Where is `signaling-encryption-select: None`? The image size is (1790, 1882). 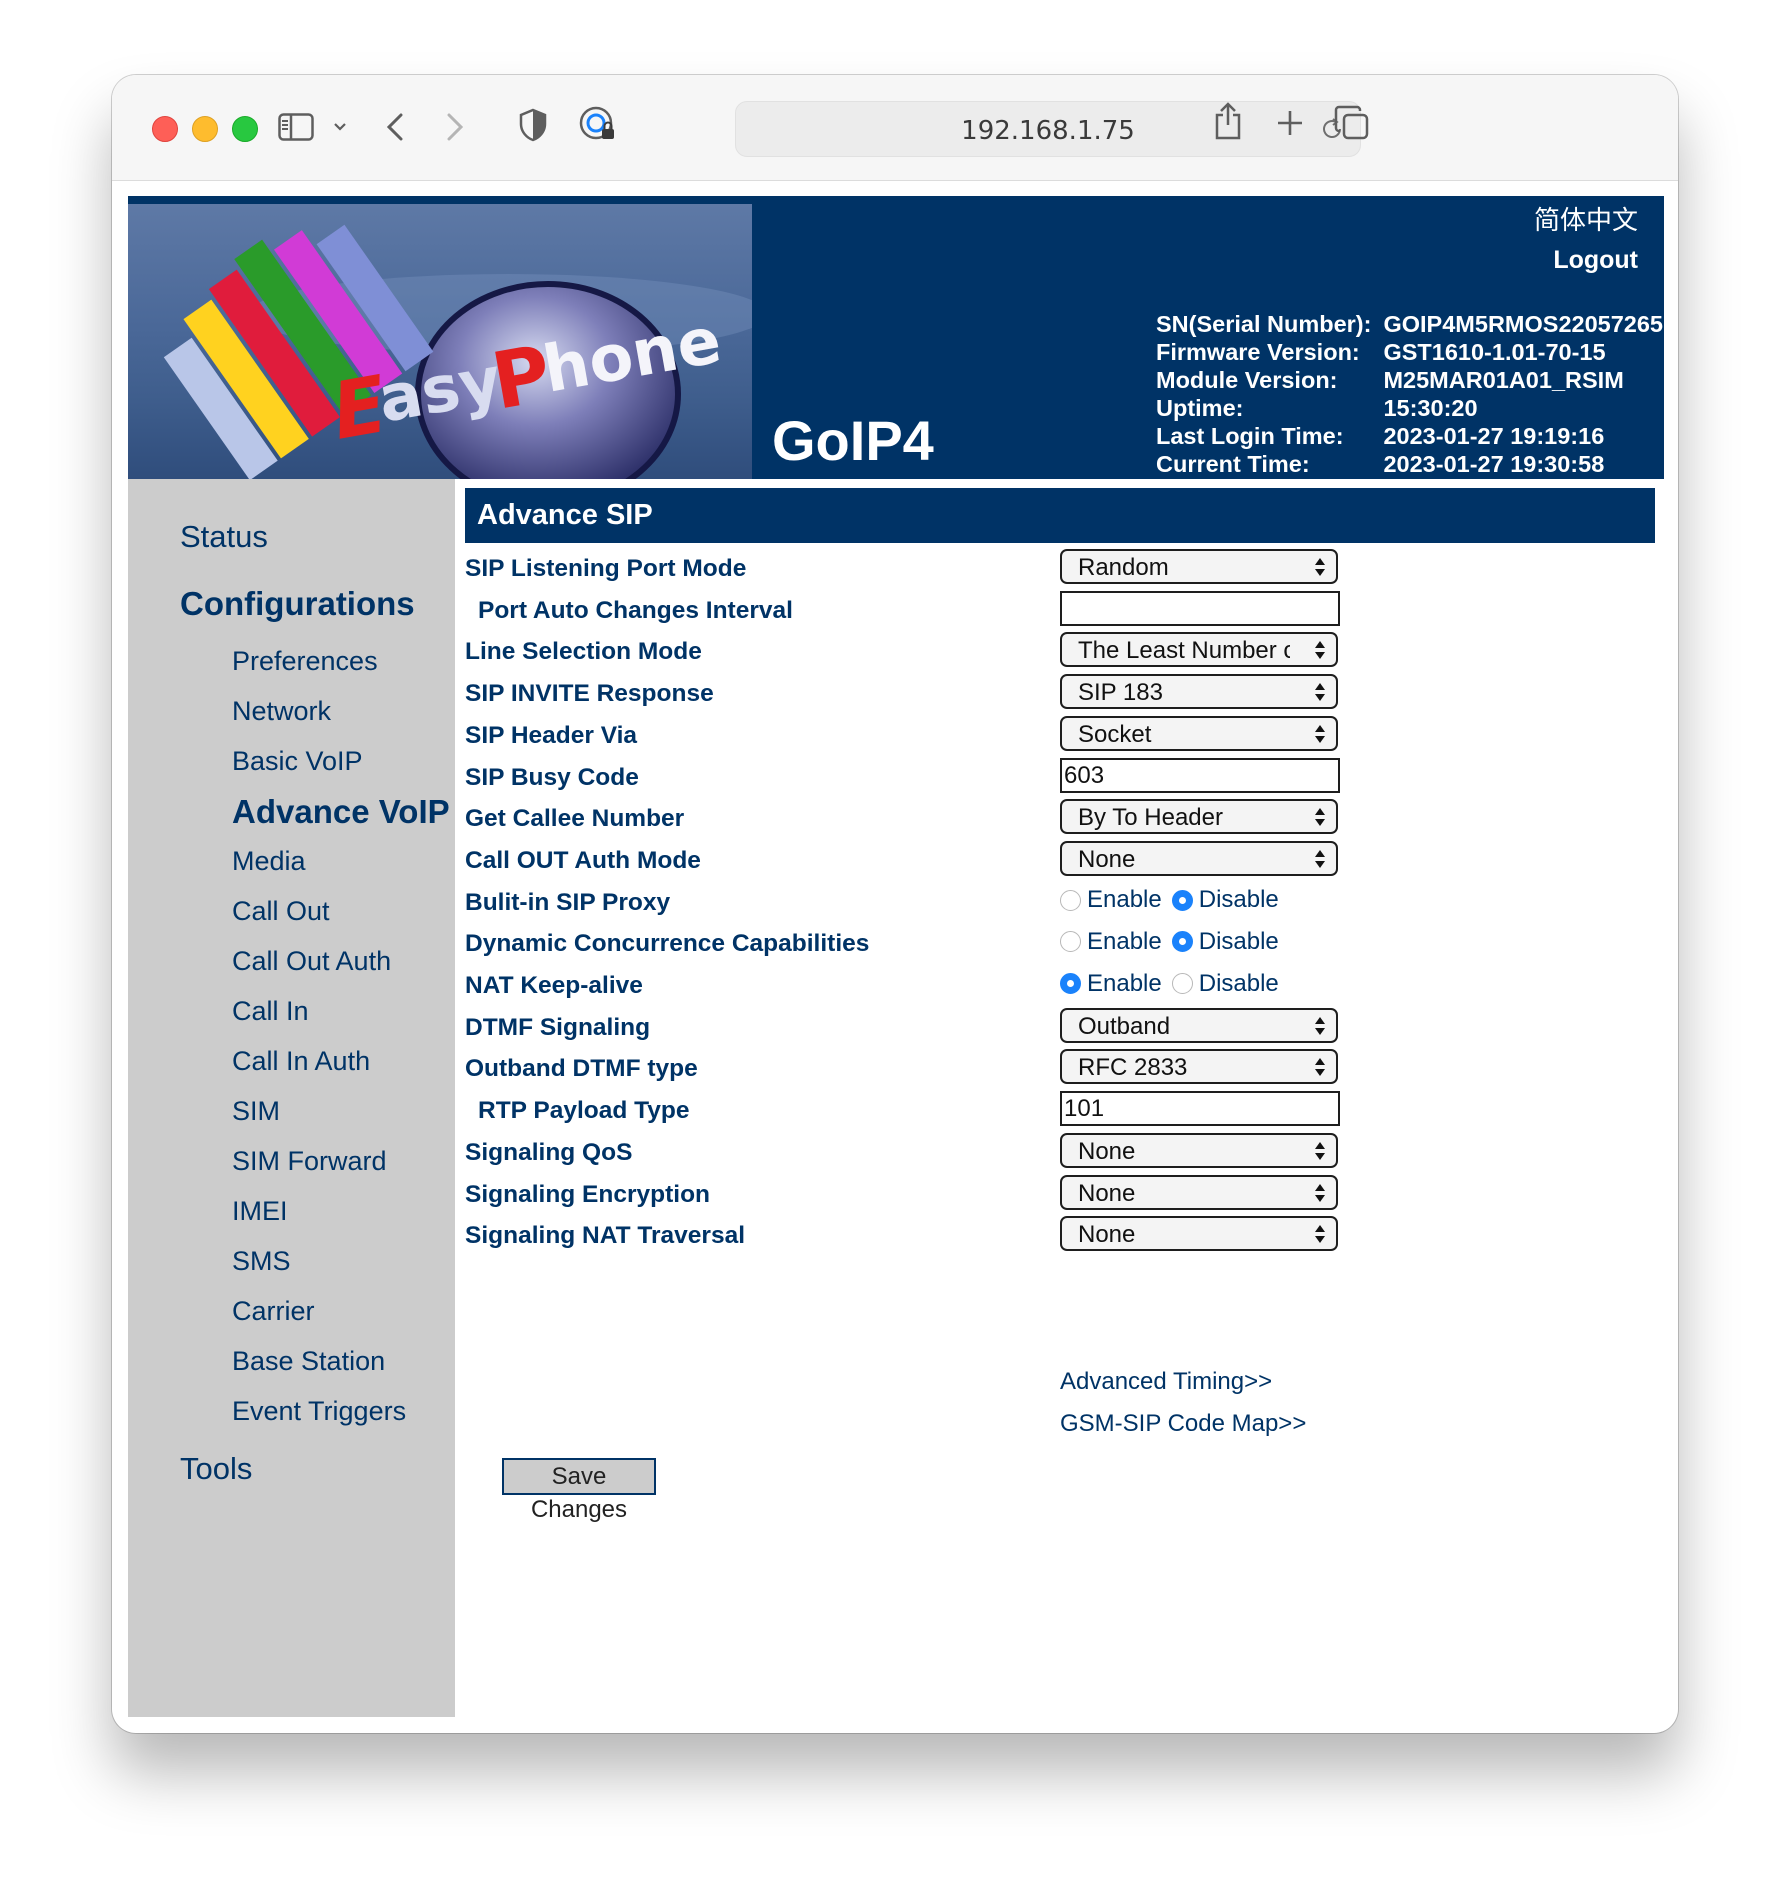 signaling-encryption-select: None is located at coordinates (1199, 1192).